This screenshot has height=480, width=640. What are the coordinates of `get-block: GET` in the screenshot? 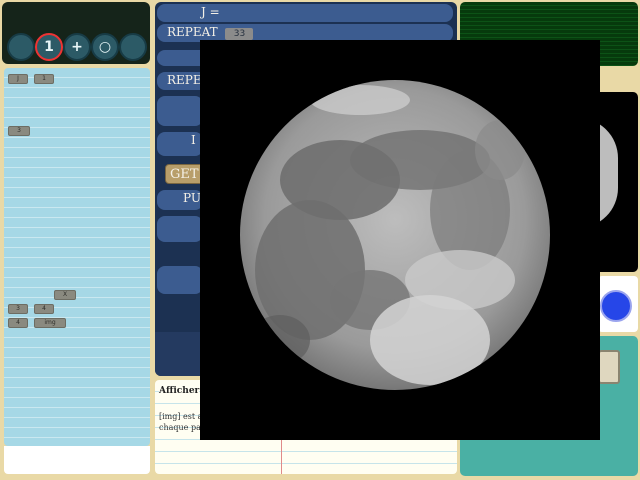 It's located at (185, 174).